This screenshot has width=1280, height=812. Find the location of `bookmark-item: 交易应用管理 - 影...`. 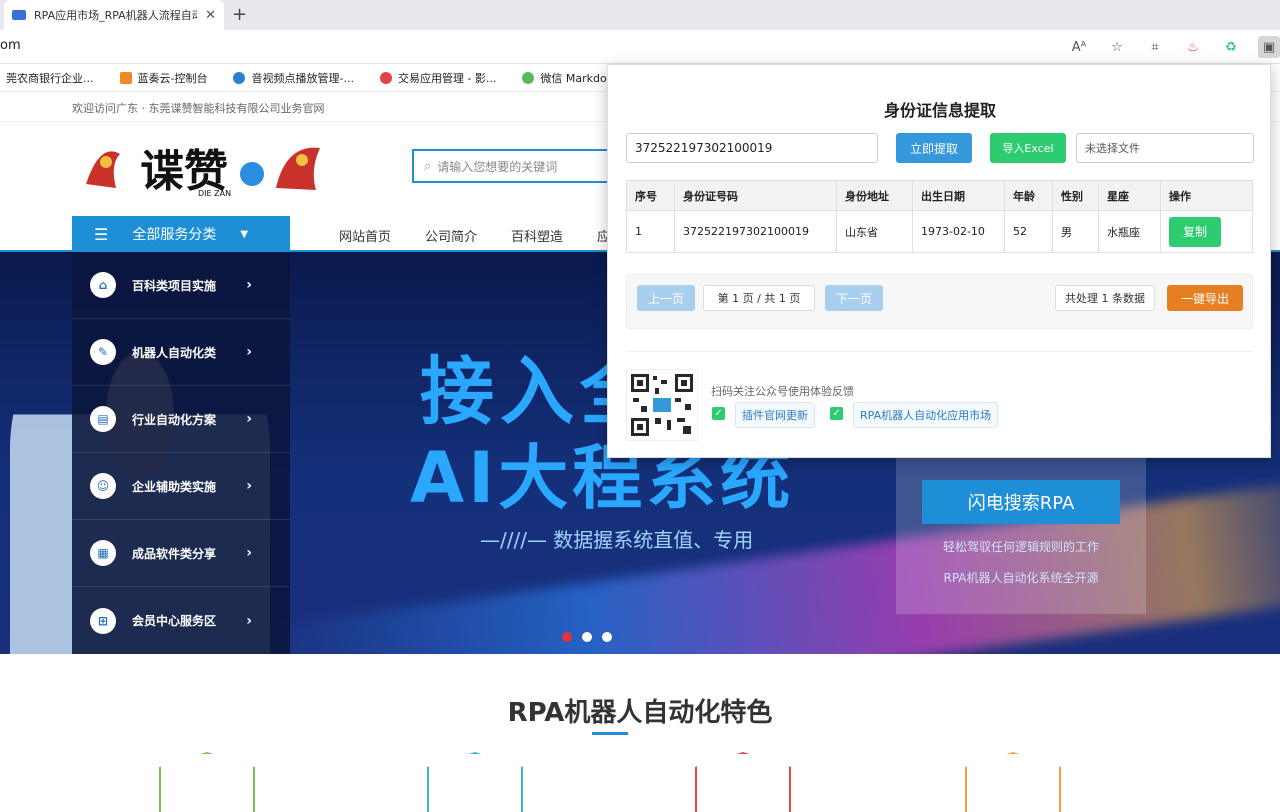

bookmark-item: 交易应用管理 - 影... is located at coordinates (438, 78).